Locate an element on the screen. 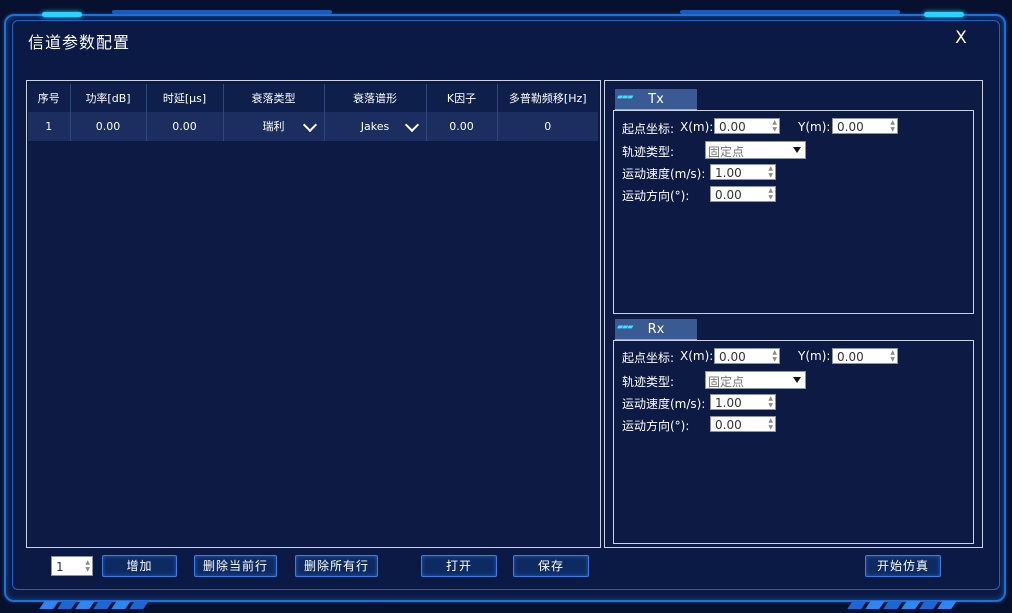 This screenshot has height=613, width=1012. tab-tx-label: Tx is located at coordinates (656, 99).